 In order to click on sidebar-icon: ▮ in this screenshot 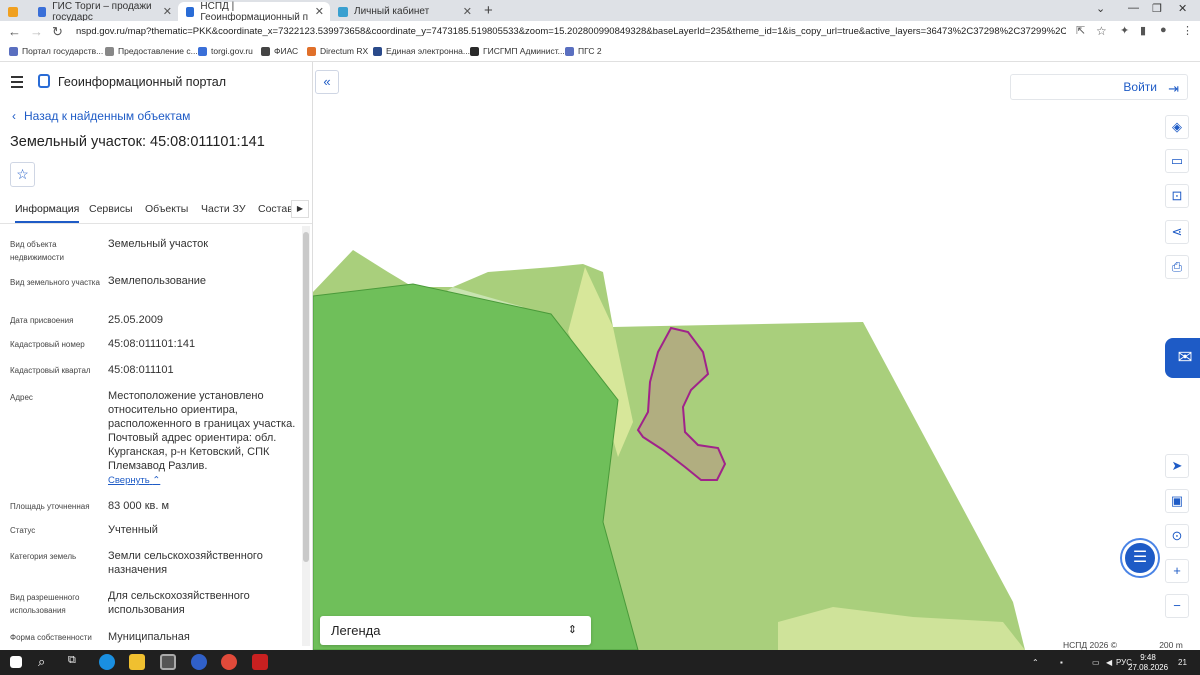, I will do `click(1143, 30)`.